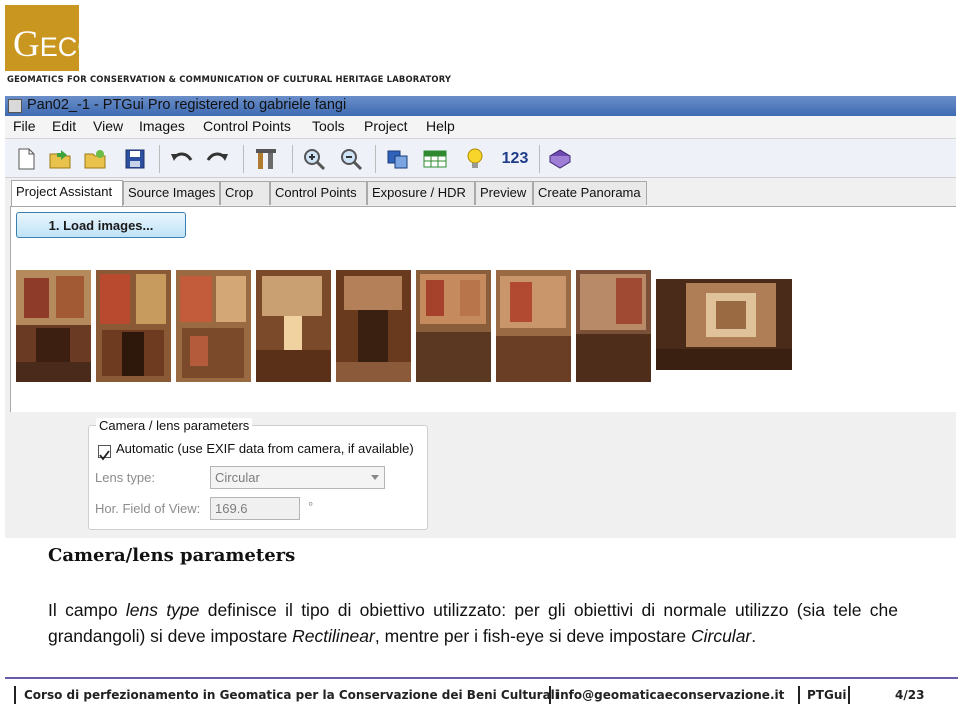 The height and width of the screenshot is (706, 960). I want to click on tab-source-images: Source Images, so click(171, 193).